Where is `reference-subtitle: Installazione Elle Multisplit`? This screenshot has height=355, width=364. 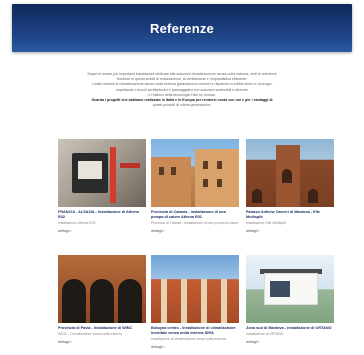 reference-subtitle: Installazione Elle Multisplit is located at coordinates (266, 223).